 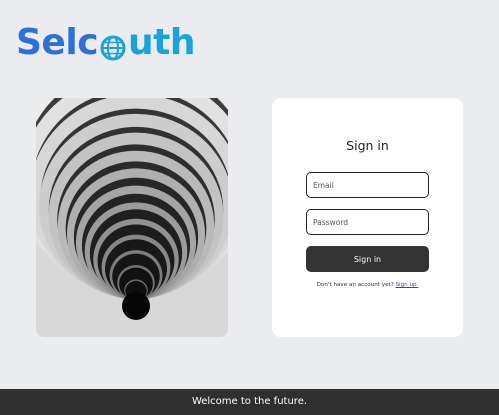 I want to click on signup-link: Sign up., so click(x=406, y=285).